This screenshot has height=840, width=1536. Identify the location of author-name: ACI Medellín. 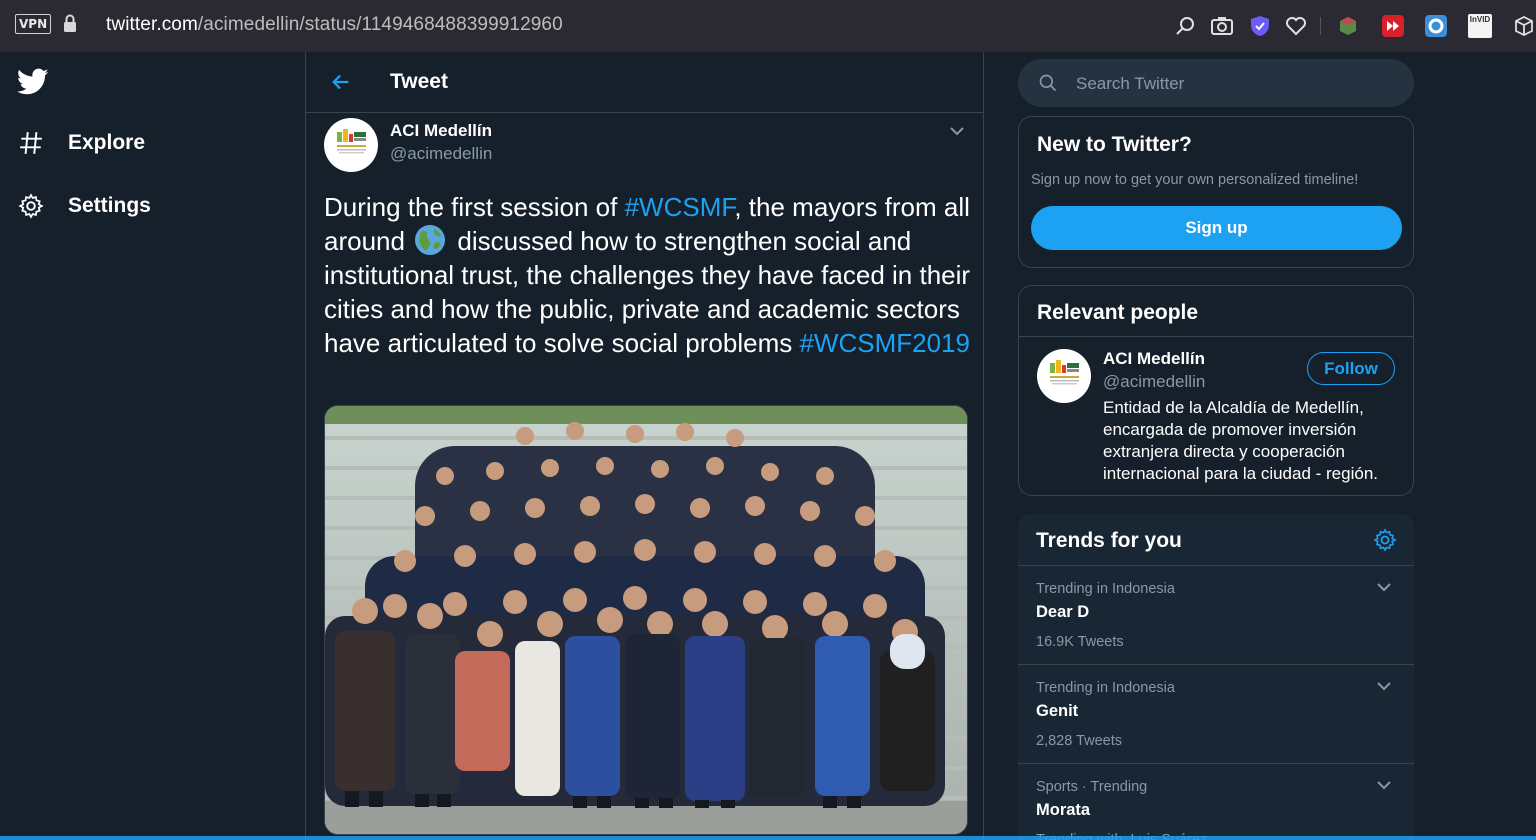
(441, 131).